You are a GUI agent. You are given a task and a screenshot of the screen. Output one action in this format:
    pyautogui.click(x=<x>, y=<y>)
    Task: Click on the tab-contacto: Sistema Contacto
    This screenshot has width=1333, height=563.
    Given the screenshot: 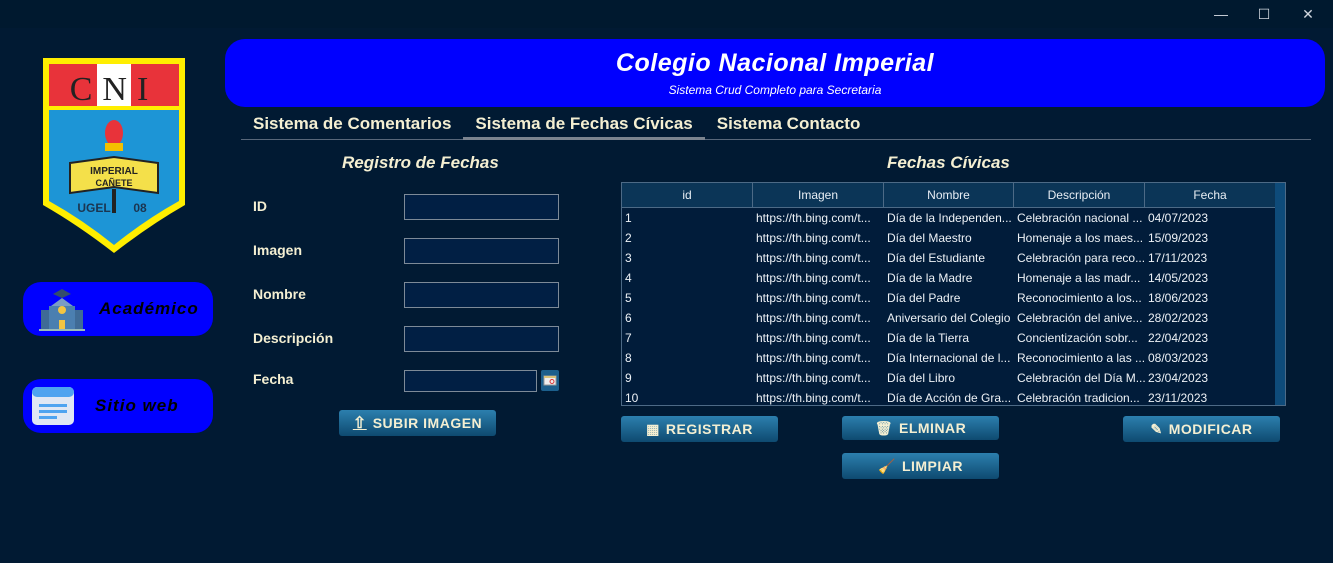 What is the action you would take?
    pyautogui.click(x=789, y=125)
    